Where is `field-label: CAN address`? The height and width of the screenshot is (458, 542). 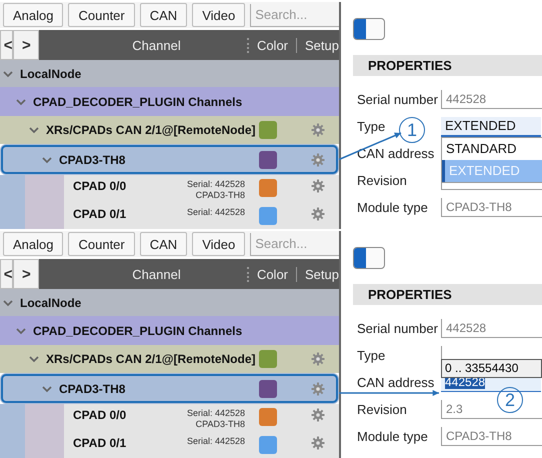
field-label: CAN address is located at coordinates (395, 382).